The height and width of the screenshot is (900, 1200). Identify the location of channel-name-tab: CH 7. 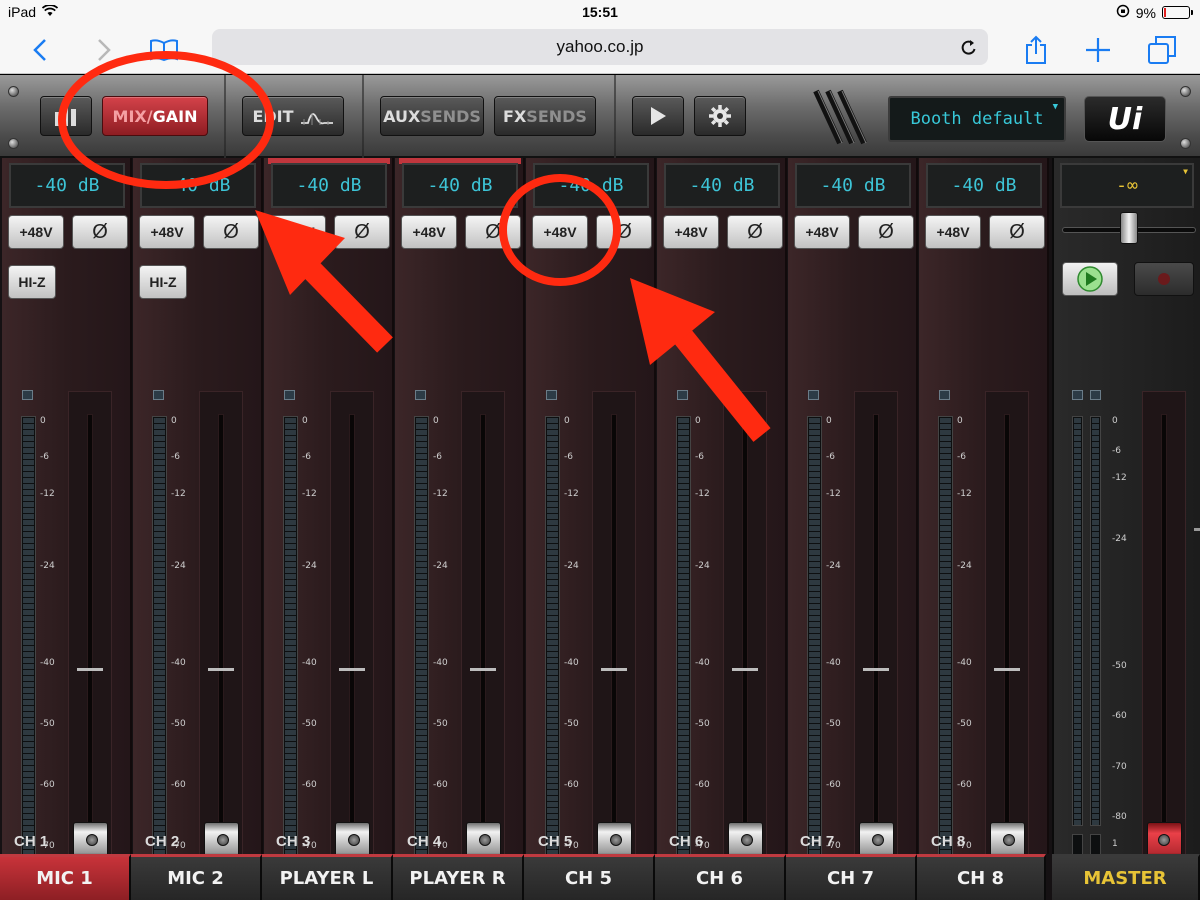
(851, 877).